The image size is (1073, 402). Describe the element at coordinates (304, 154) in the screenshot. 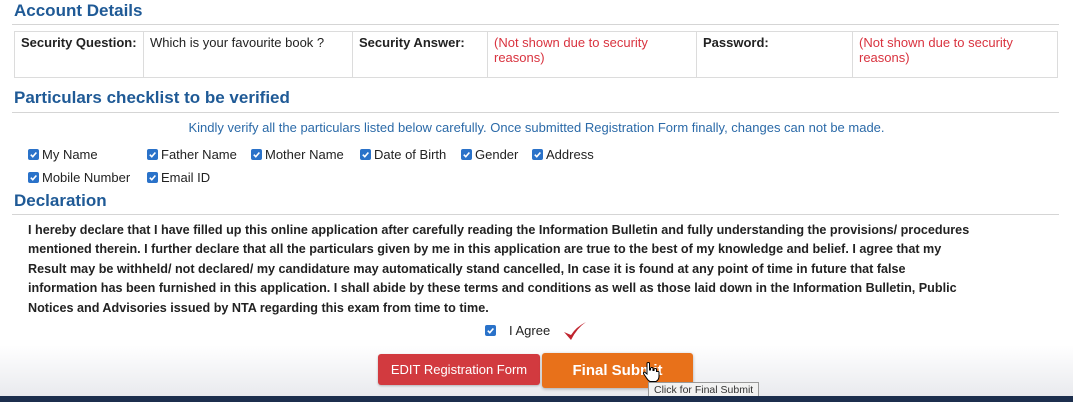

I see `checkbox-label: Mother Name` at that location.